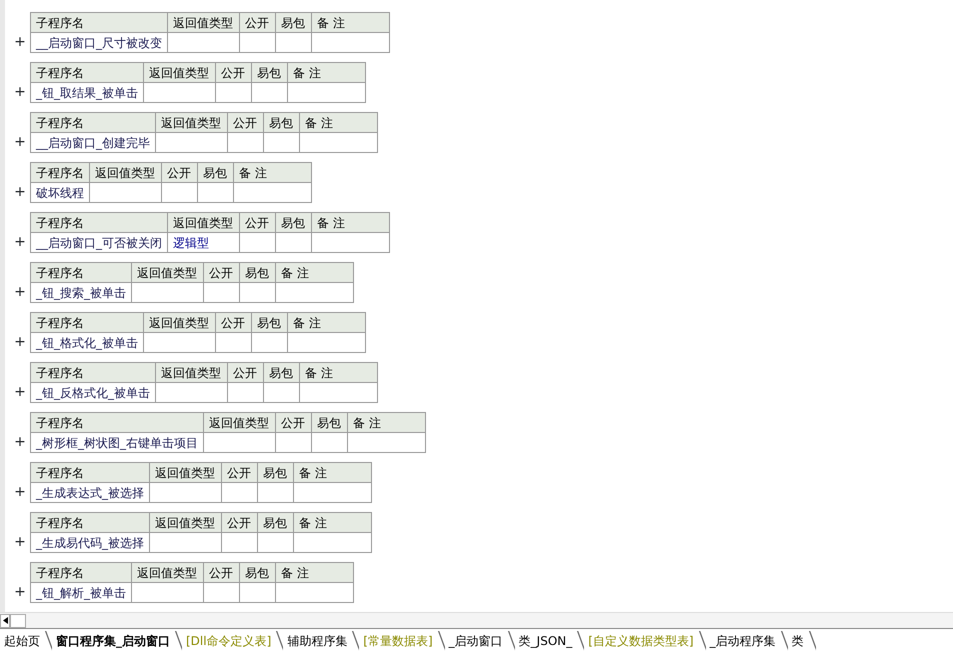  I want to click on subprogram-name: 破坏线程, so click(60, 192).